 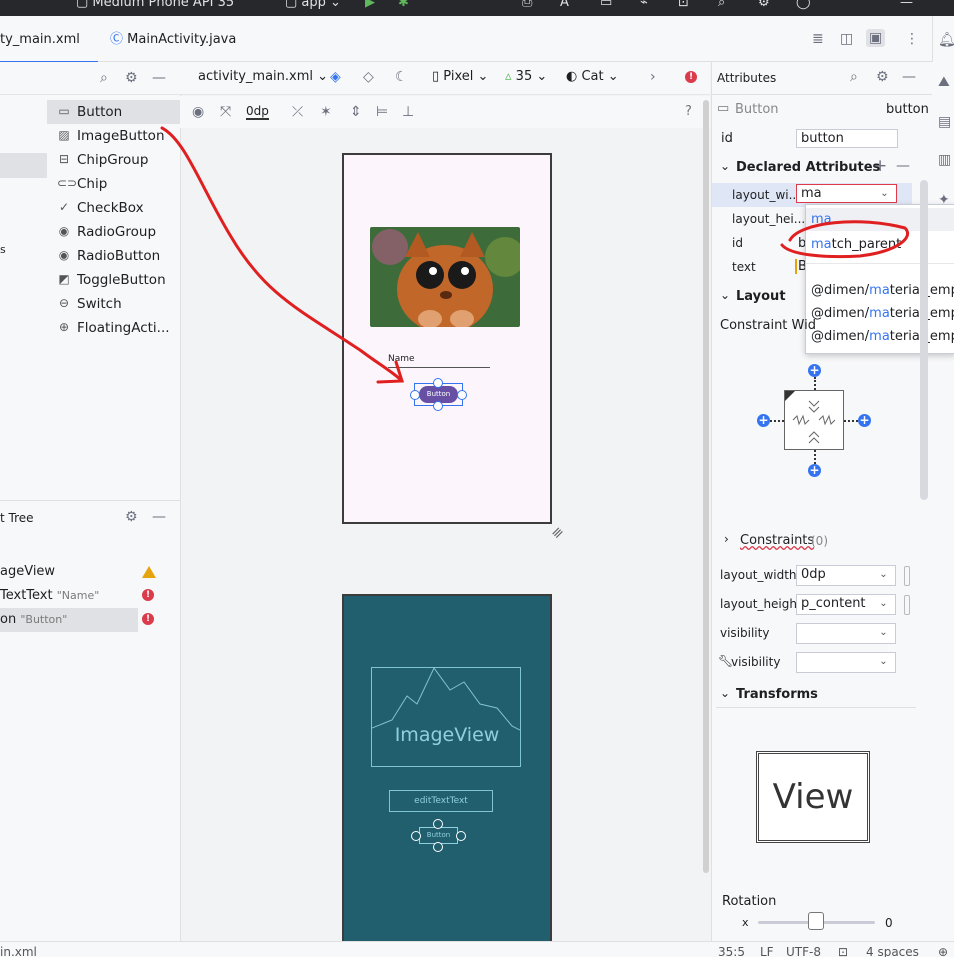 What do you see at coordinates (943, 951) in the screenshot?
I see `status-lock-icon: ⊕` at bounding box center [943, 951].